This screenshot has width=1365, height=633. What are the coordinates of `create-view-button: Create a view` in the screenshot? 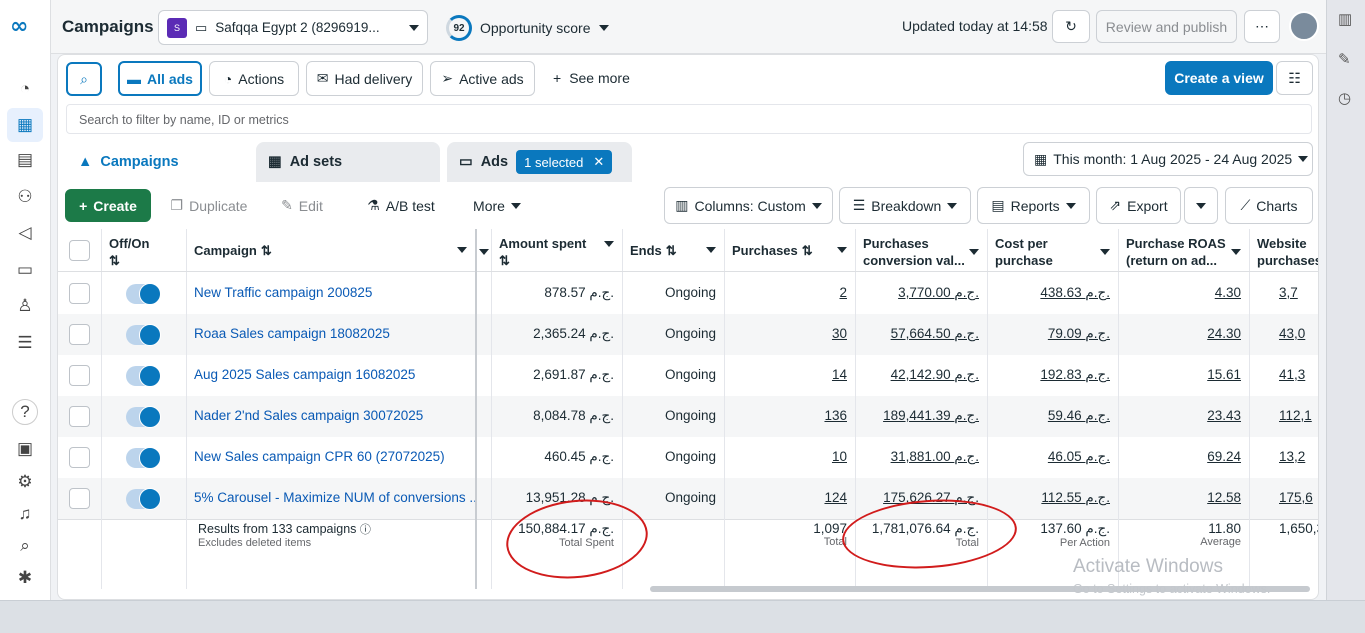 It's located at (1219, 78).